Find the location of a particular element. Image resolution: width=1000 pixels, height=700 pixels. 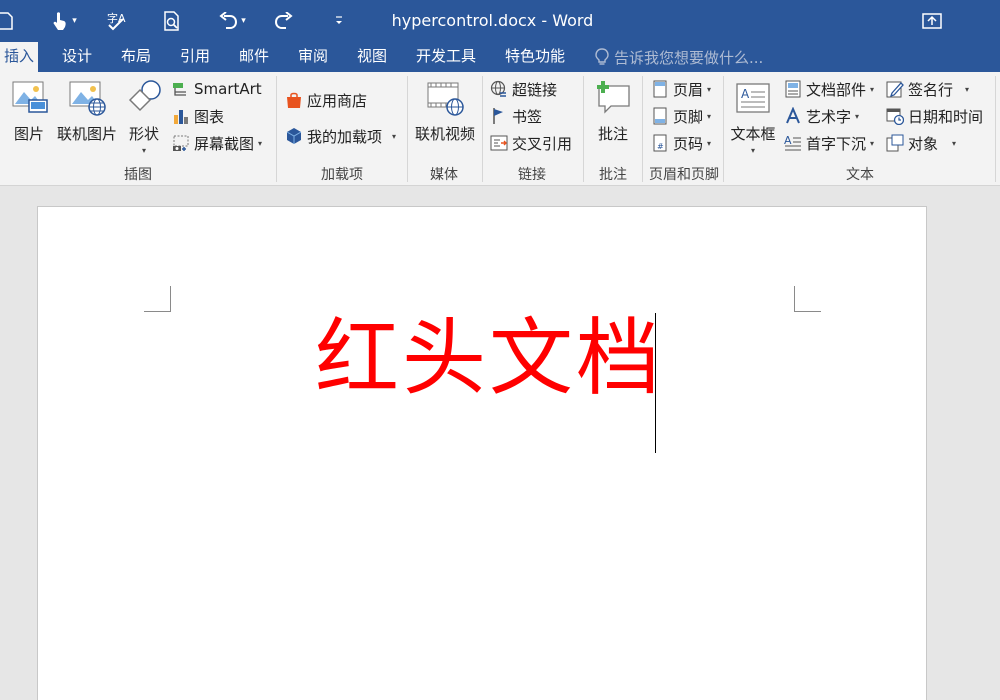

smartart-button: SmartArt is located at coordinates (217, 89).